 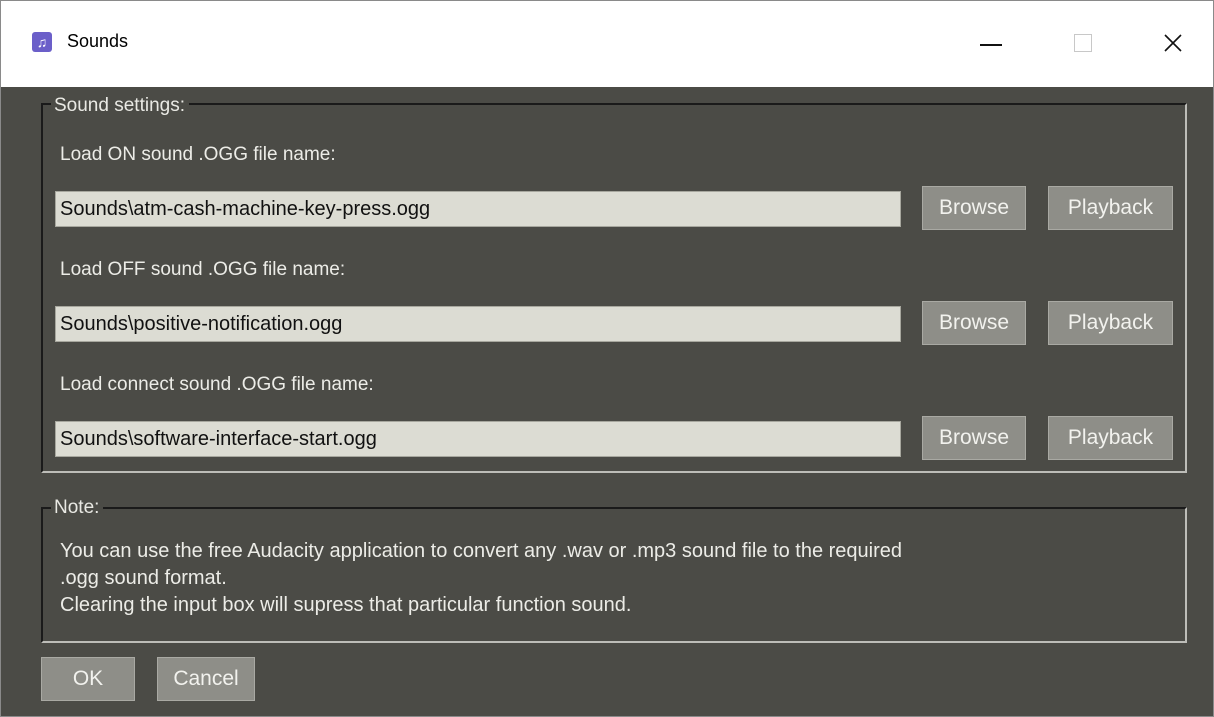 I want to click on close-button, so click(x=1173, y=43).